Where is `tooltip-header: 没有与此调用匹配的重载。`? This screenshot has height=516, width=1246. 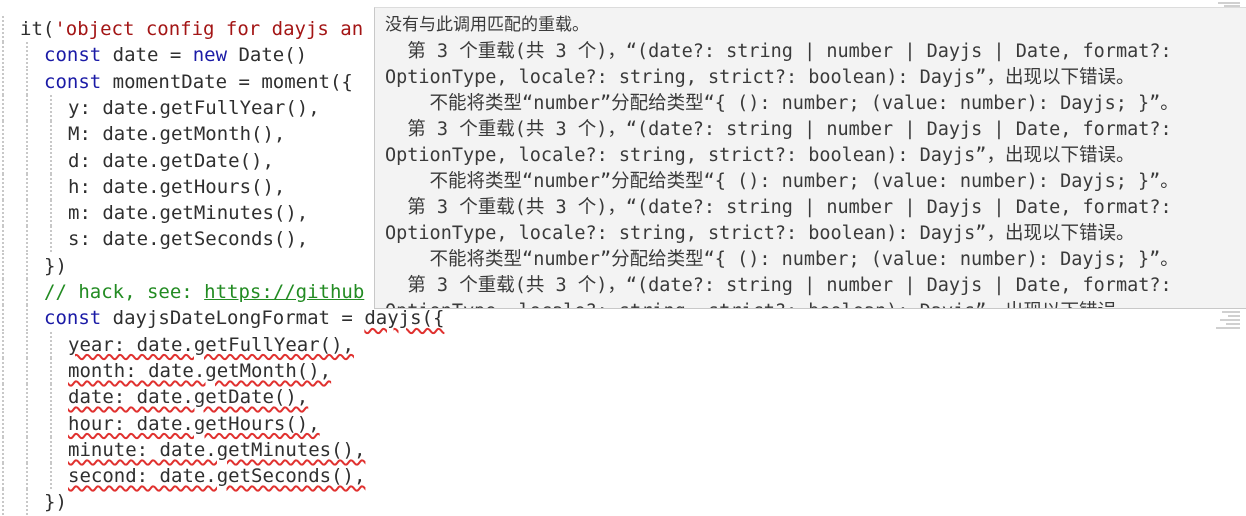 tooltip-header: 没有与此调用匹配的重载。 is located at coordinates (487, 25).